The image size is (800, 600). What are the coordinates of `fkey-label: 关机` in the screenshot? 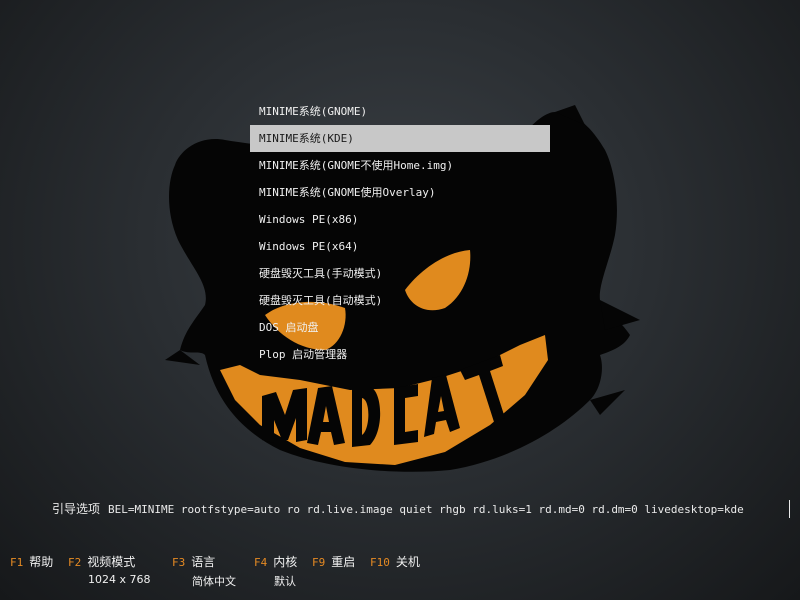 It's located at (407, 562).